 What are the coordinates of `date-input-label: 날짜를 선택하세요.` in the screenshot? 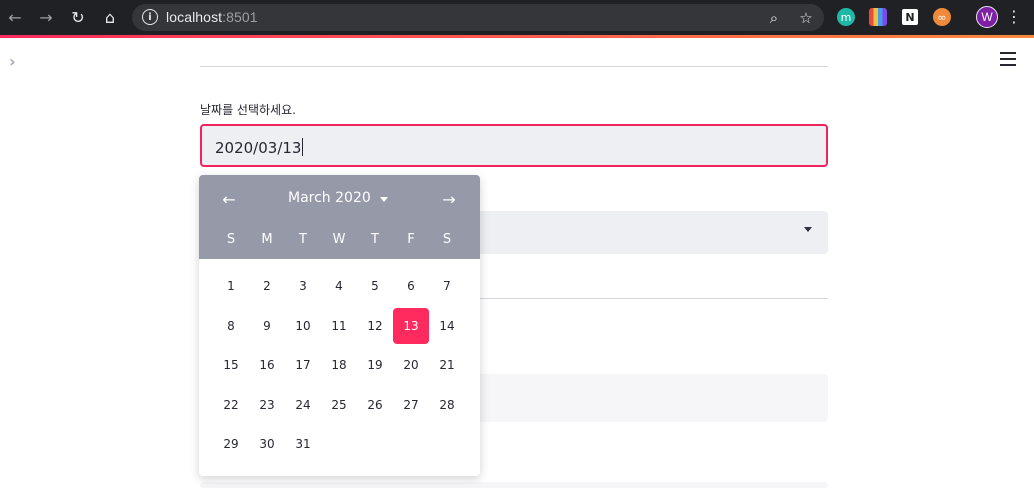 It's located at (248, 110).